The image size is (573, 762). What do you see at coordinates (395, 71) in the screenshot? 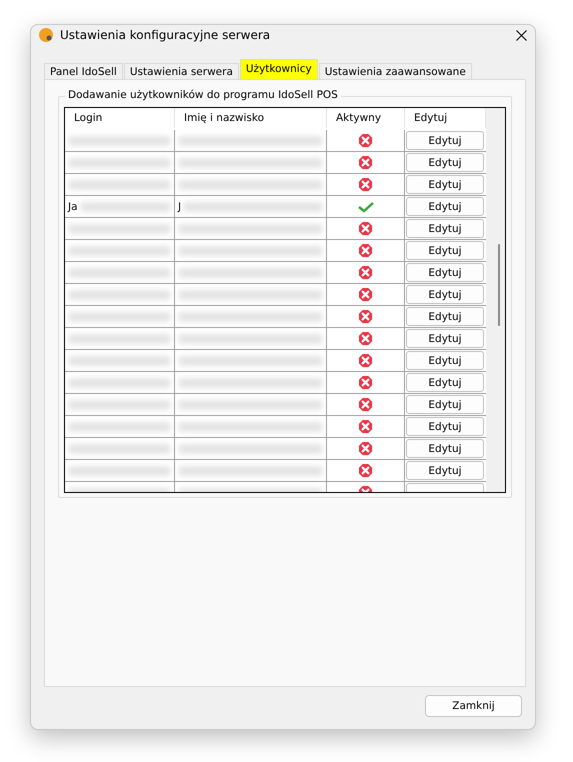
I see `tab: Ustawienia zaawansowane` at bounding box center [395, 71].